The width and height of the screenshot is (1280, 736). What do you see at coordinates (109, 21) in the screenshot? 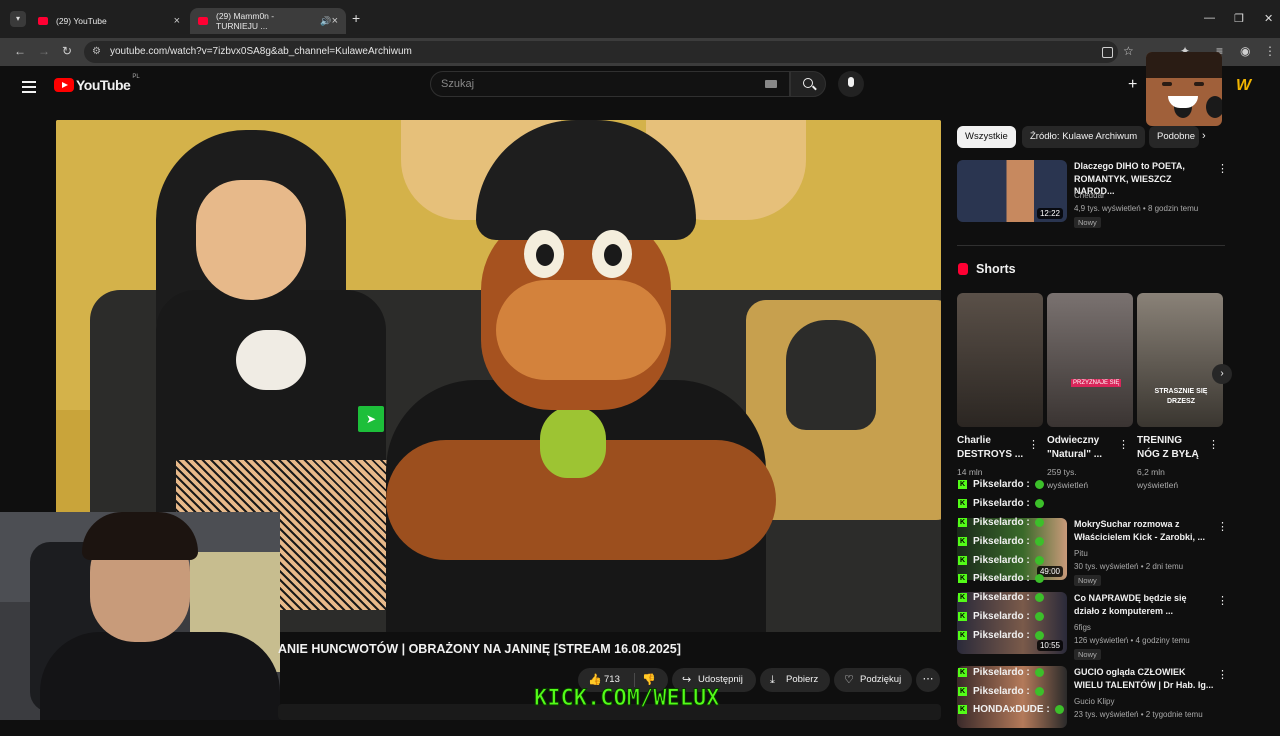
I see `browser-tab-youtube: (29) YouTube ×` at bounding box center [109, 21].